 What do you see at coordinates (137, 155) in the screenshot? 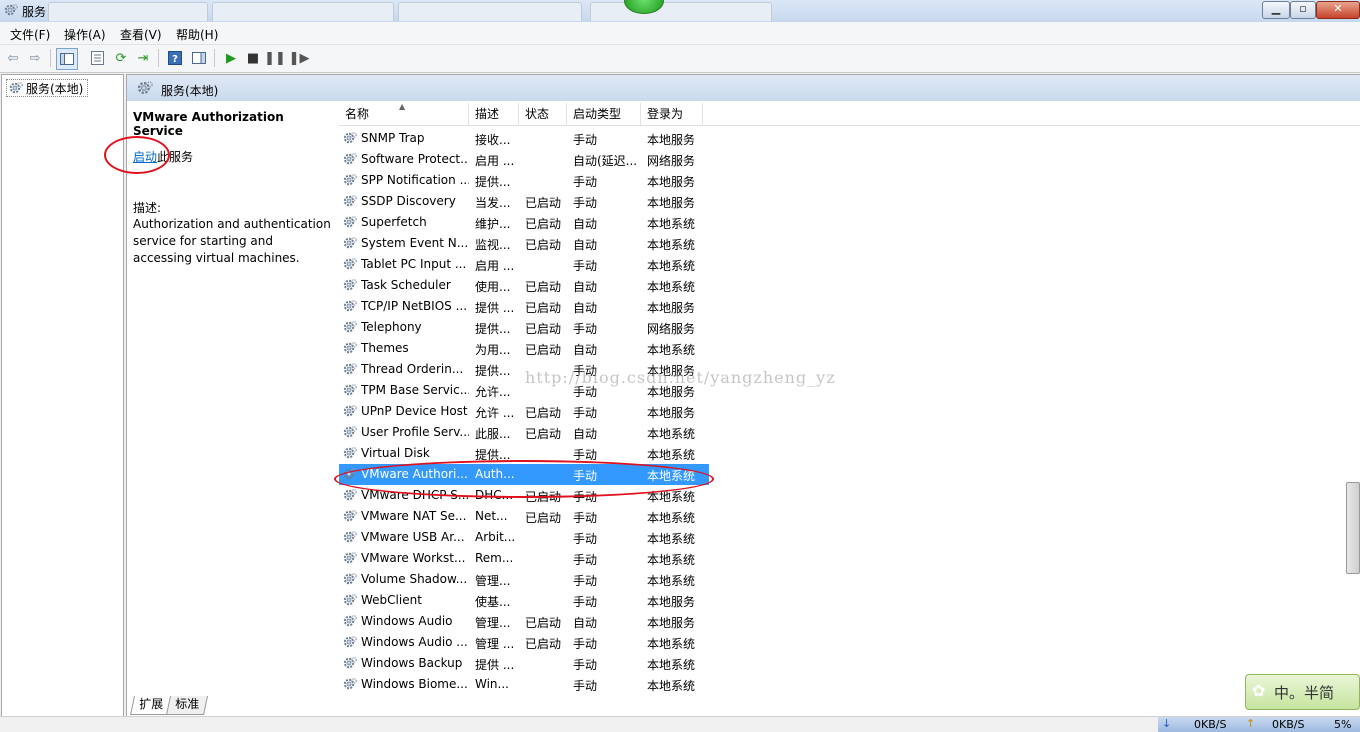
I see `annotation-circle-start-link` at bounding box center [137, 155].